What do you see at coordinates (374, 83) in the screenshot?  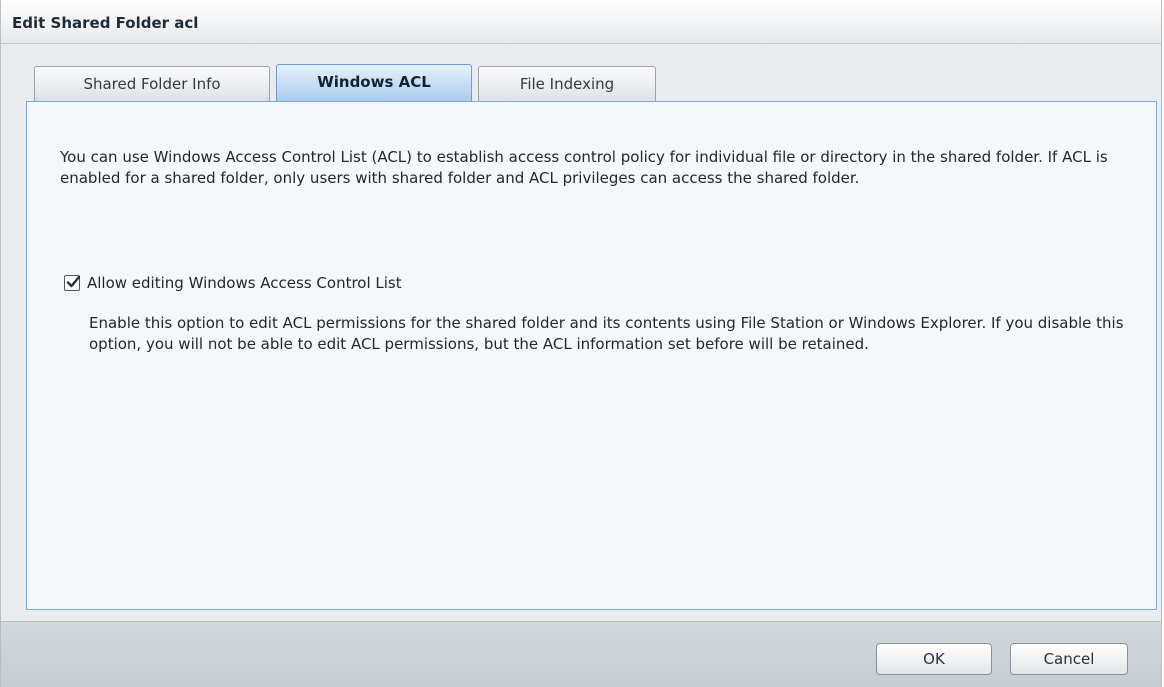 I see `tab-windows-acl: Windows ACL` at bounding box center [374, 83].